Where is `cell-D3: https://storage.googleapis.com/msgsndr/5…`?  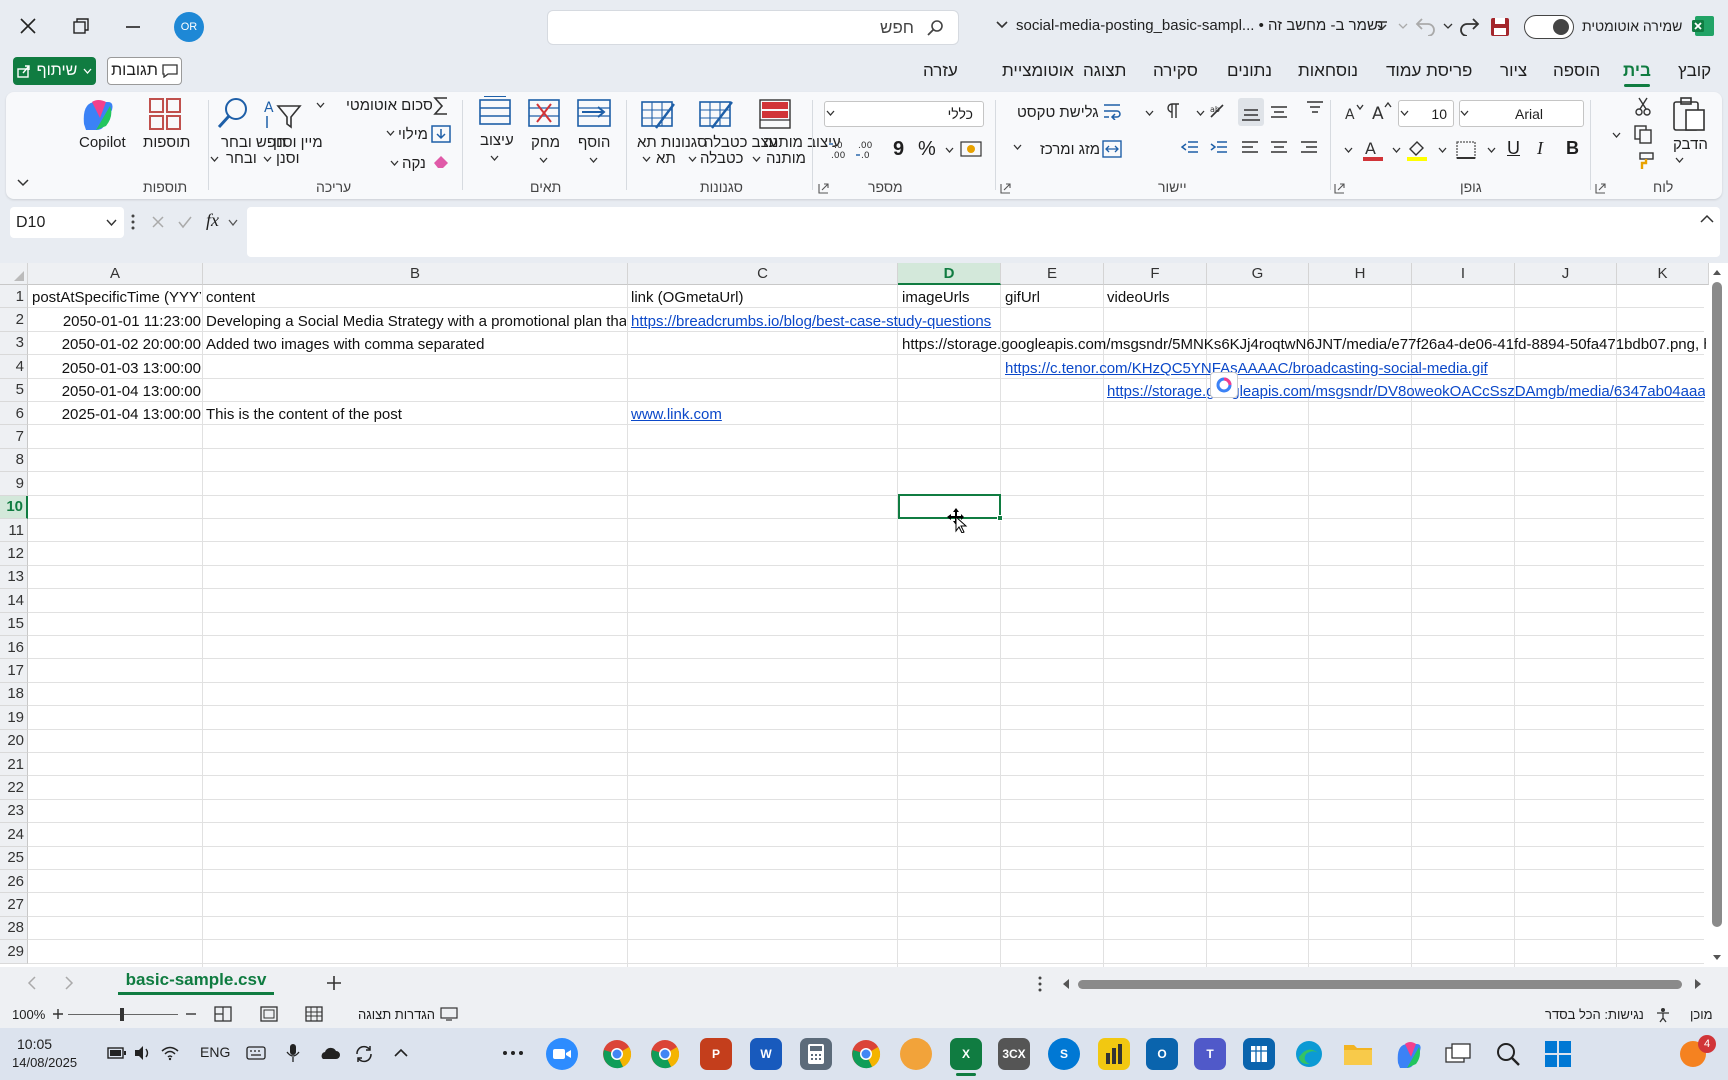
cell-D3: https://storage.googleapis.com/msgsndr/5… is located at coordinates (1304, 344).